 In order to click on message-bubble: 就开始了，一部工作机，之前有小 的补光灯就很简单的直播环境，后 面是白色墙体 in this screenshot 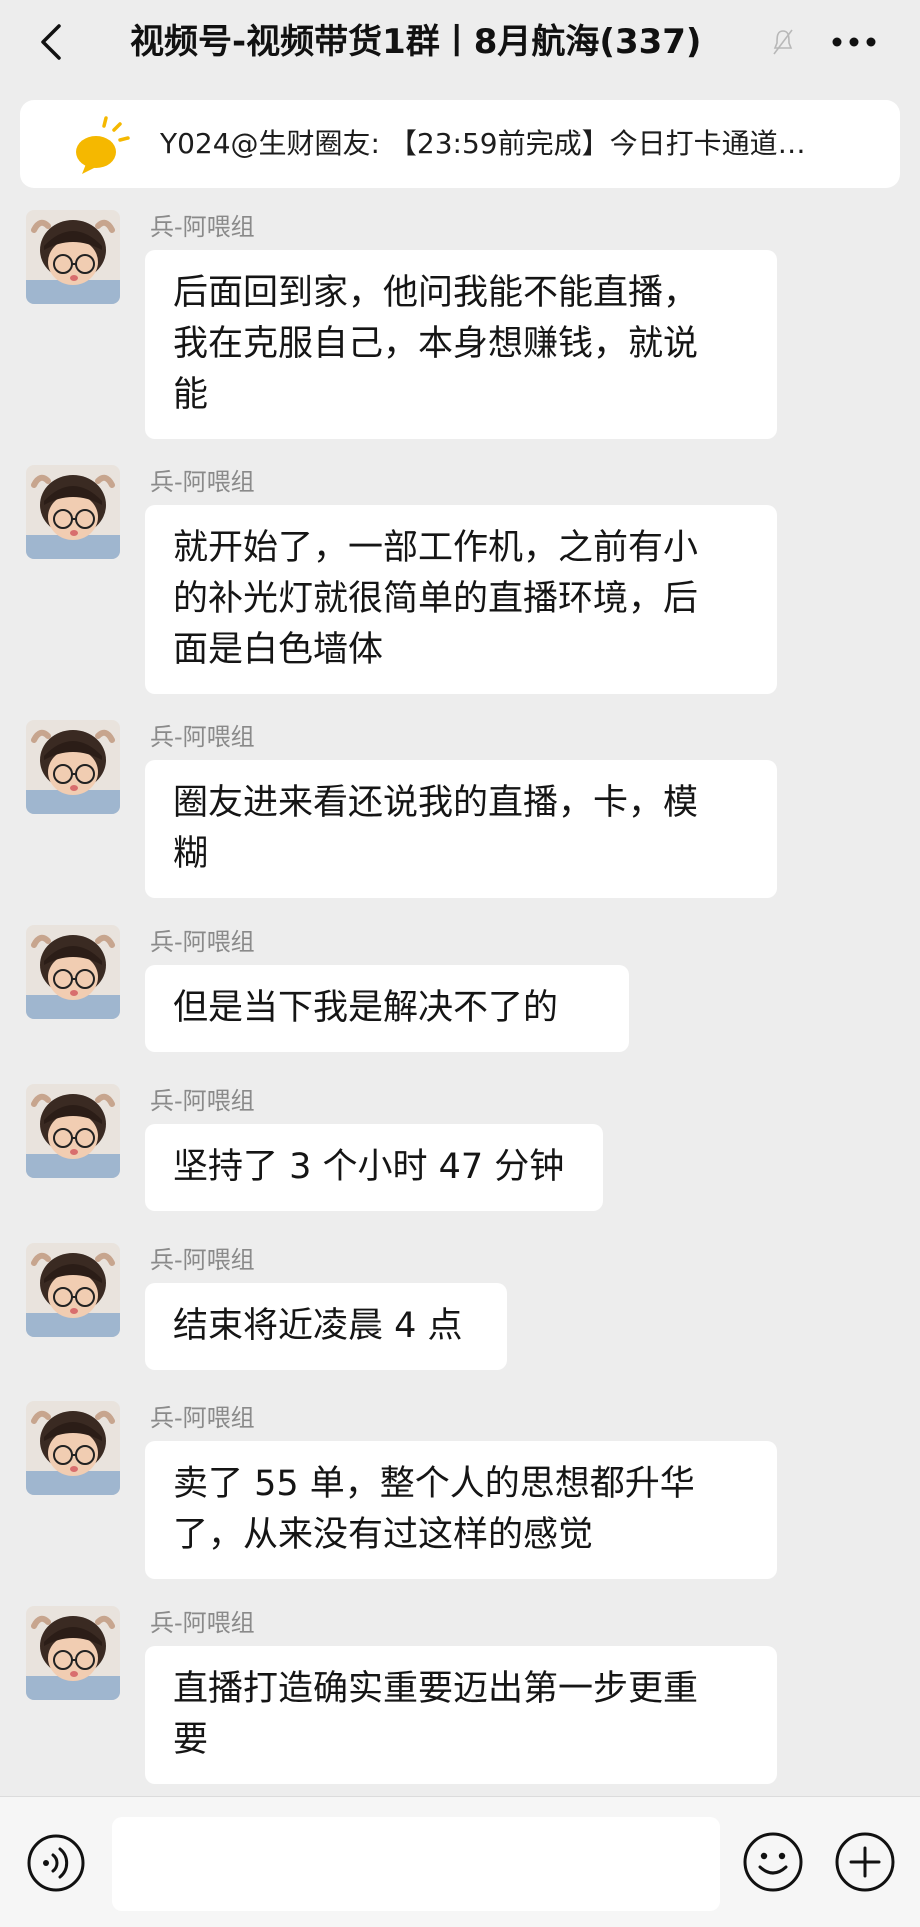, I will do `click(461, 599)`.